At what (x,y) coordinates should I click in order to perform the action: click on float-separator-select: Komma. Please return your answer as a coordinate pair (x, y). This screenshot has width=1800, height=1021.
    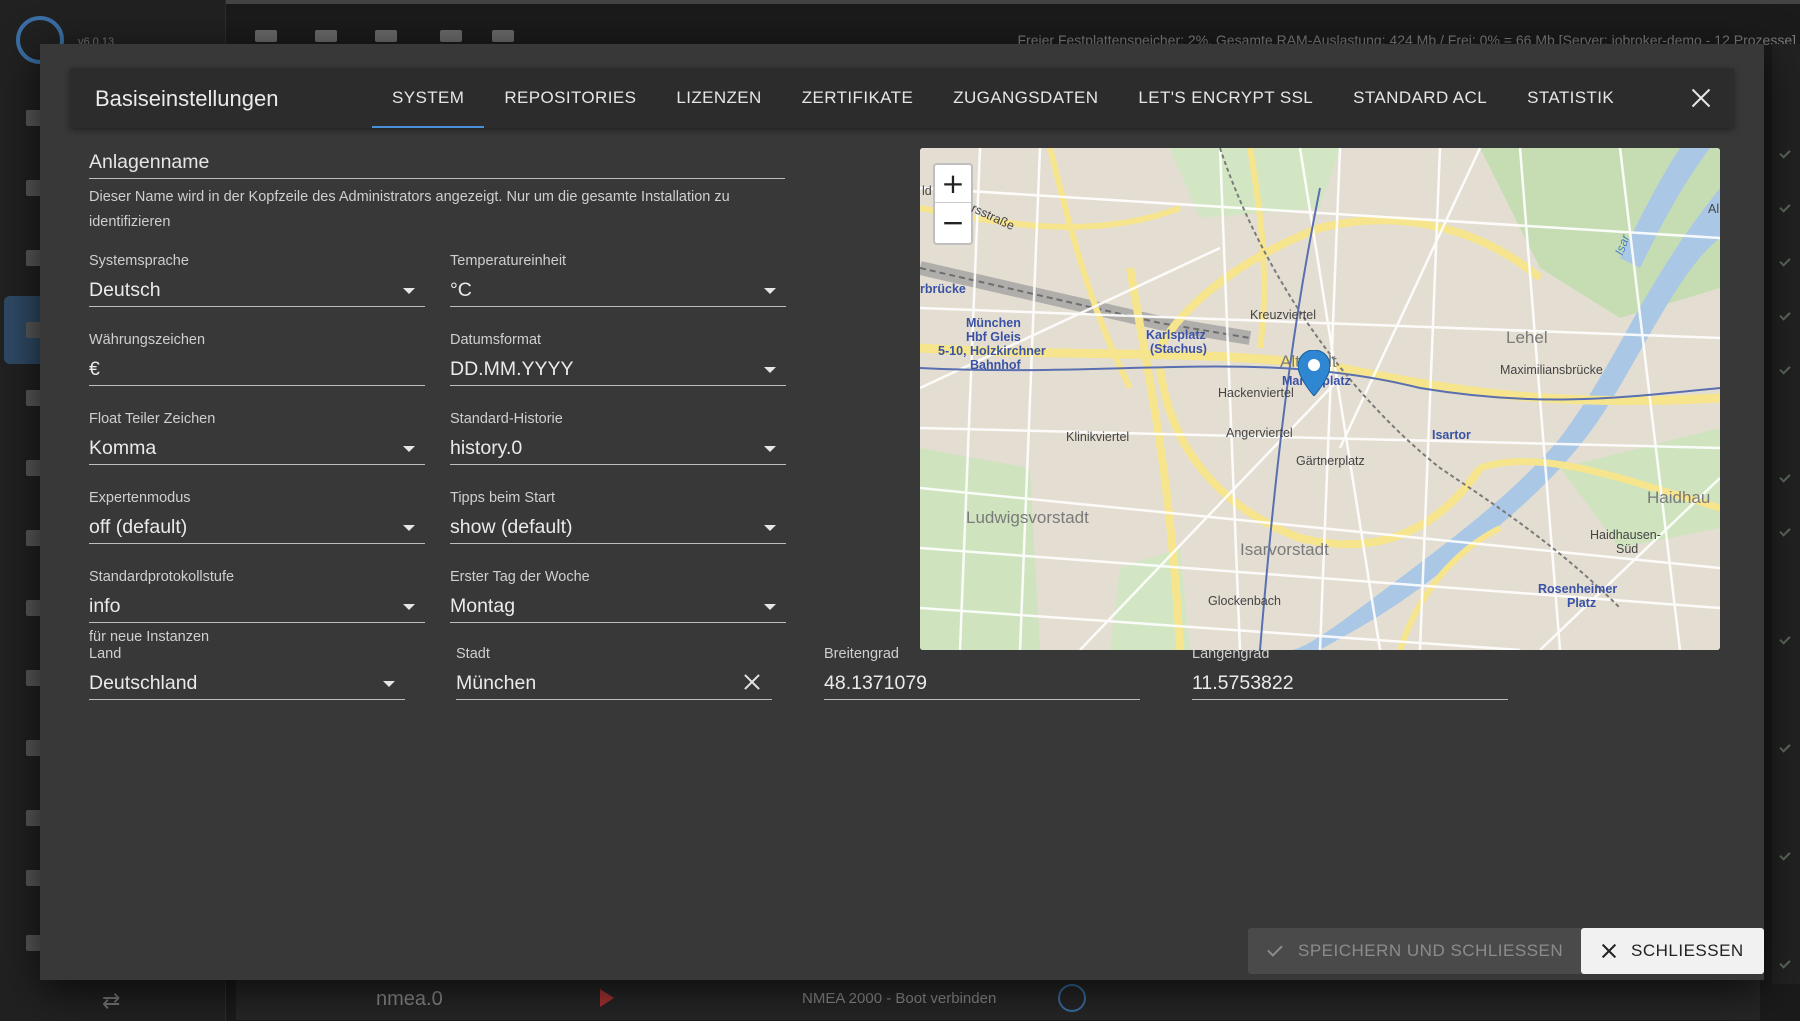
    Looking at the image, I should click on (257, 450).